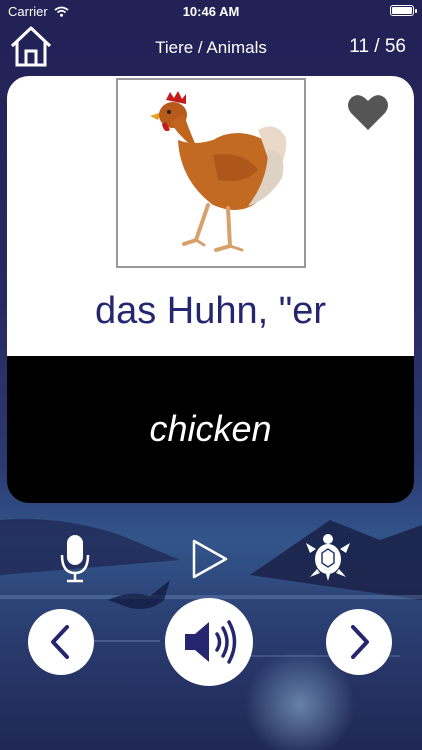  I want to click on card-counter: 11 / 56, so click(377, 46).